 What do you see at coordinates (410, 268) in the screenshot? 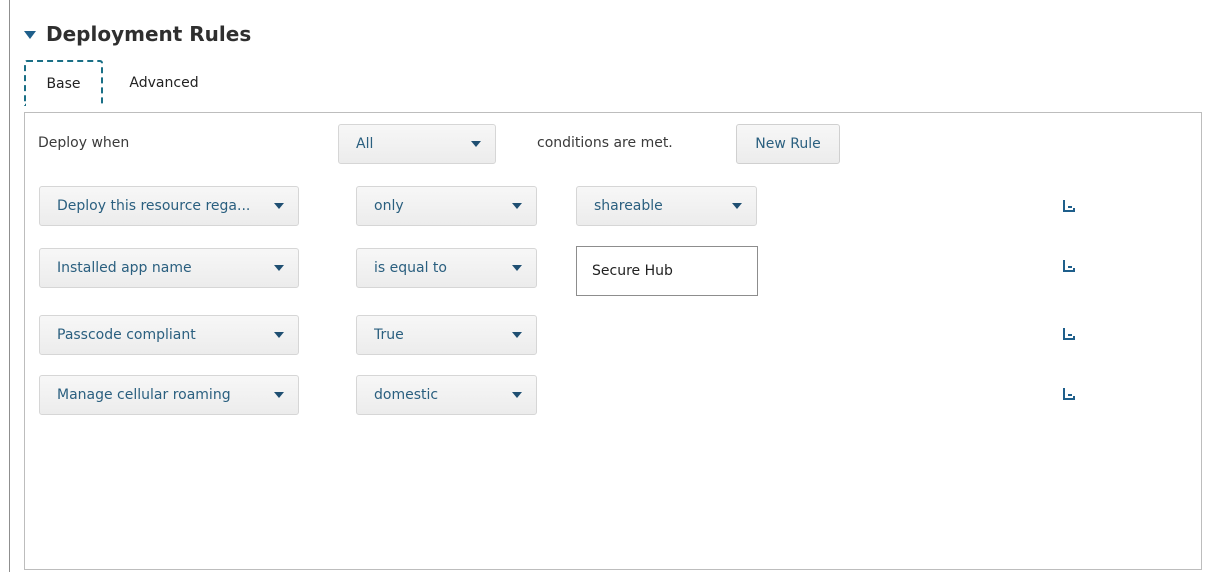
I see `rule-2-operator-value: is equal to` at bounding box center [410, 268].